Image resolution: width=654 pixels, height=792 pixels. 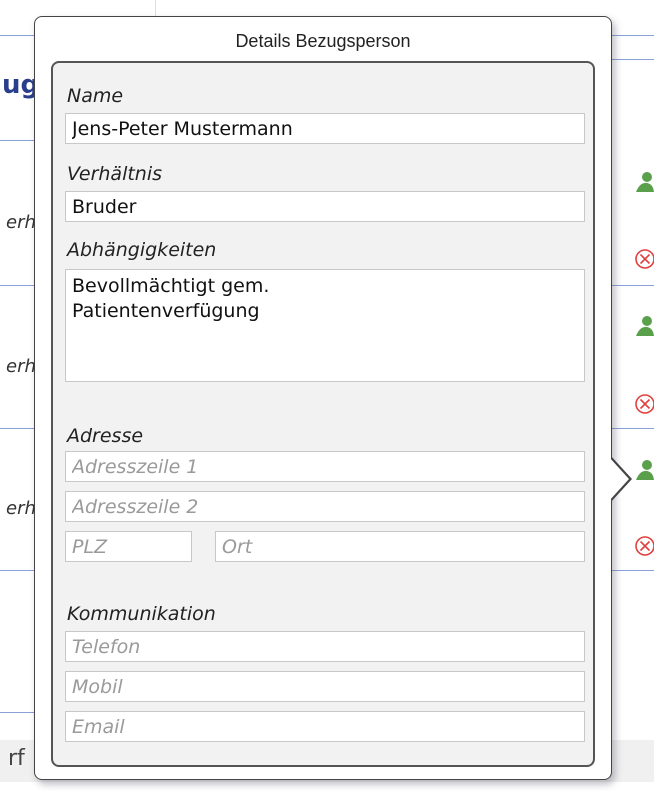 What do you see at coordinates (95, 96) in the screenshot?
I see `name-label: Name` at bounding box center [95, 96].